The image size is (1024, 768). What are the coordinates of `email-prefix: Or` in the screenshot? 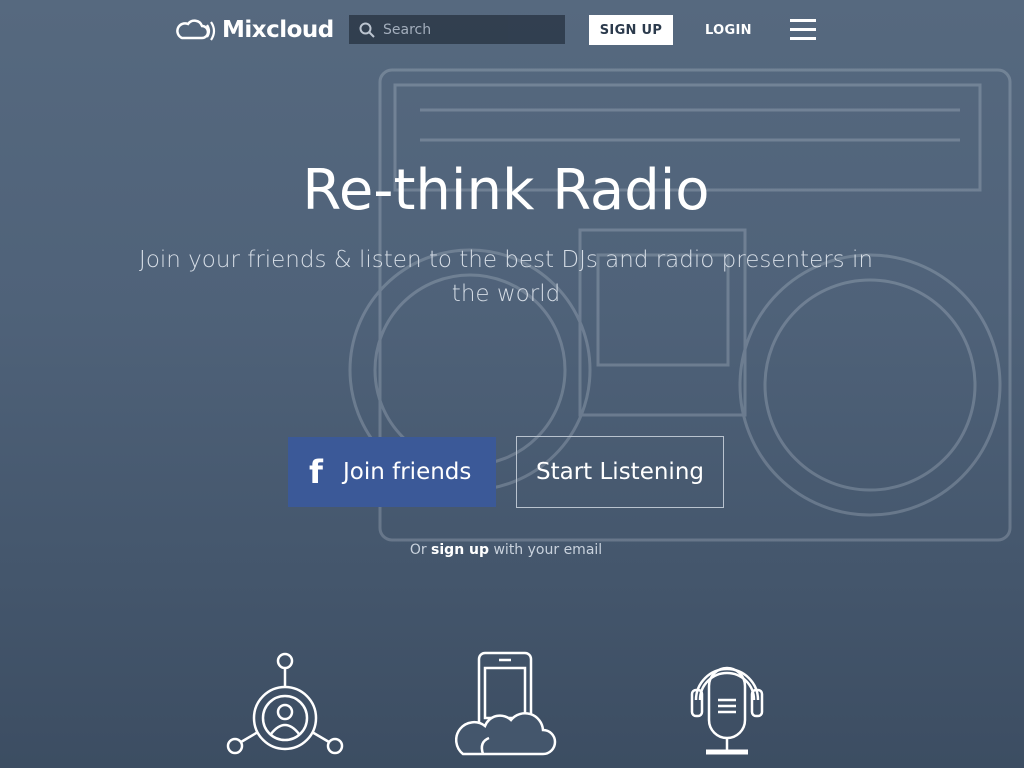 It's located at (420, 550).